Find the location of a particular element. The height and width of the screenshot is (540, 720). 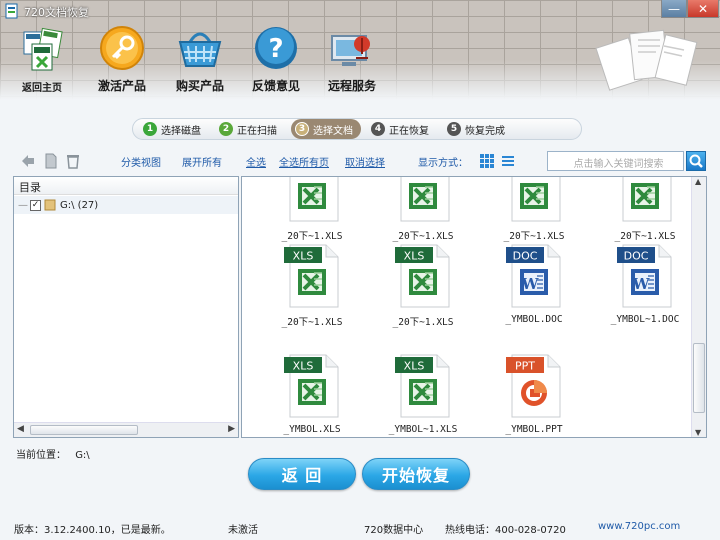

ppt-file-icon: PPT is located at coordinates (533, 386).